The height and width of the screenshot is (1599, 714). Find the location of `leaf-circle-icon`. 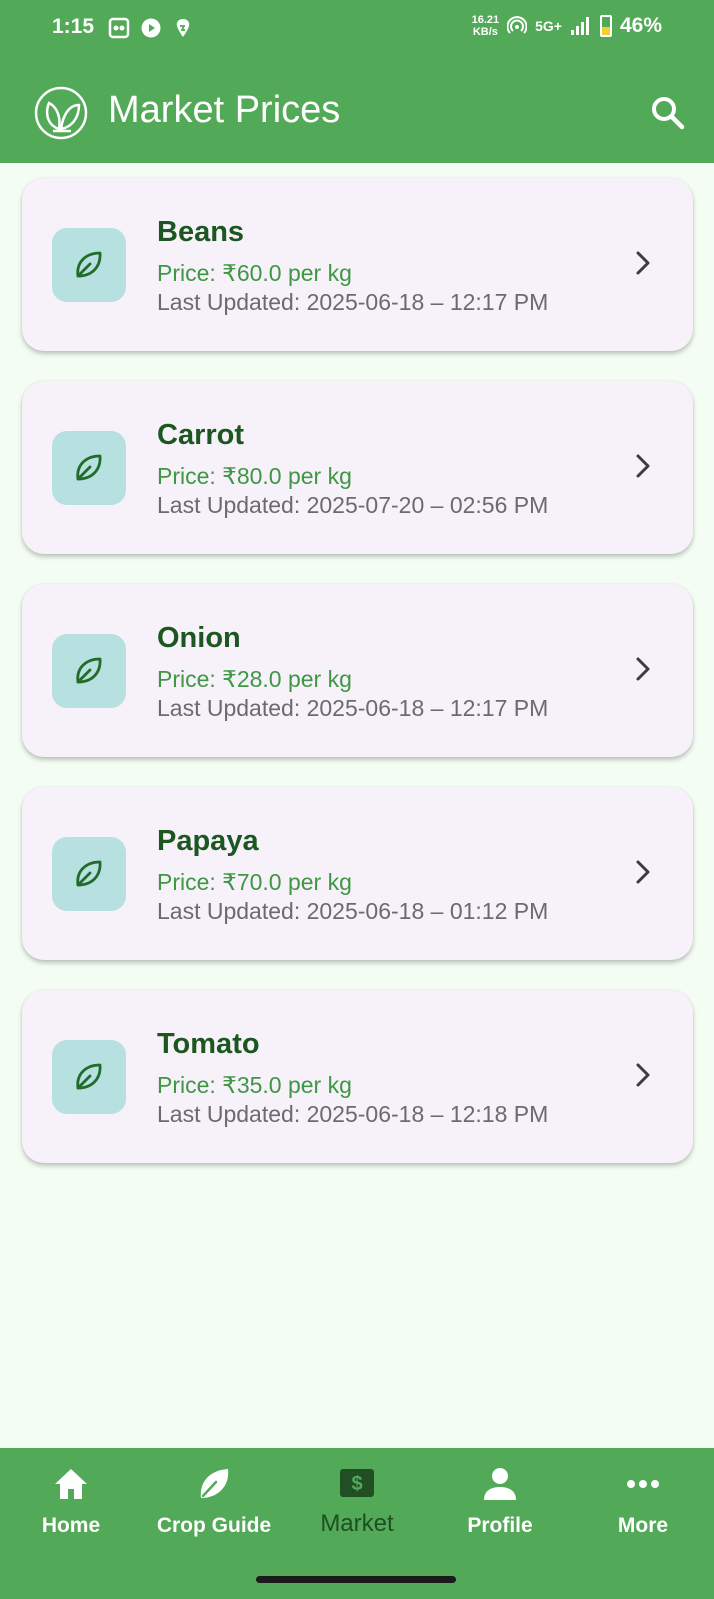

leaf-circle-icon is located at coordinates (61, 113).